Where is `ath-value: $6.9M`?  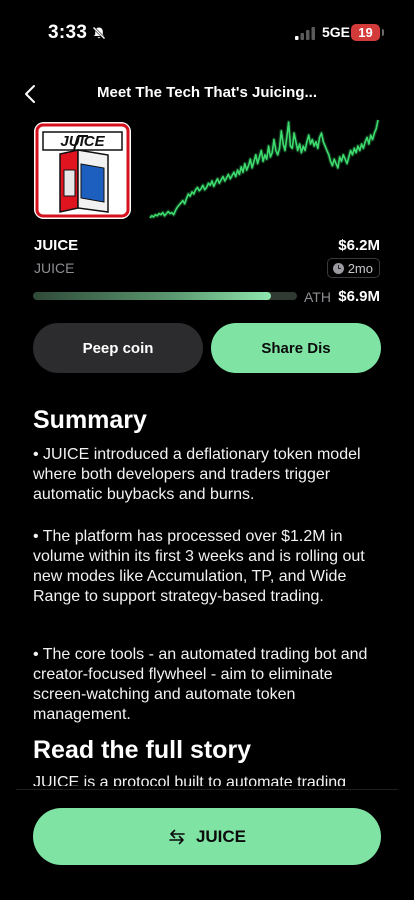 ath-value: $6.9M is located at coordinates (359, 296).